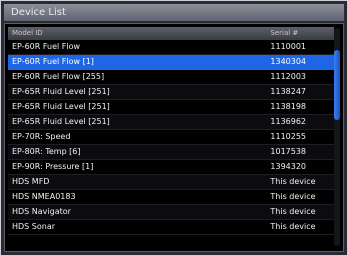 This screenshot has width=348, height=256. Describe the element at coordinates (171, 122) in the screenshot. I see `table-row: EP-65R Fluid Level [251] 1136962` at that location.